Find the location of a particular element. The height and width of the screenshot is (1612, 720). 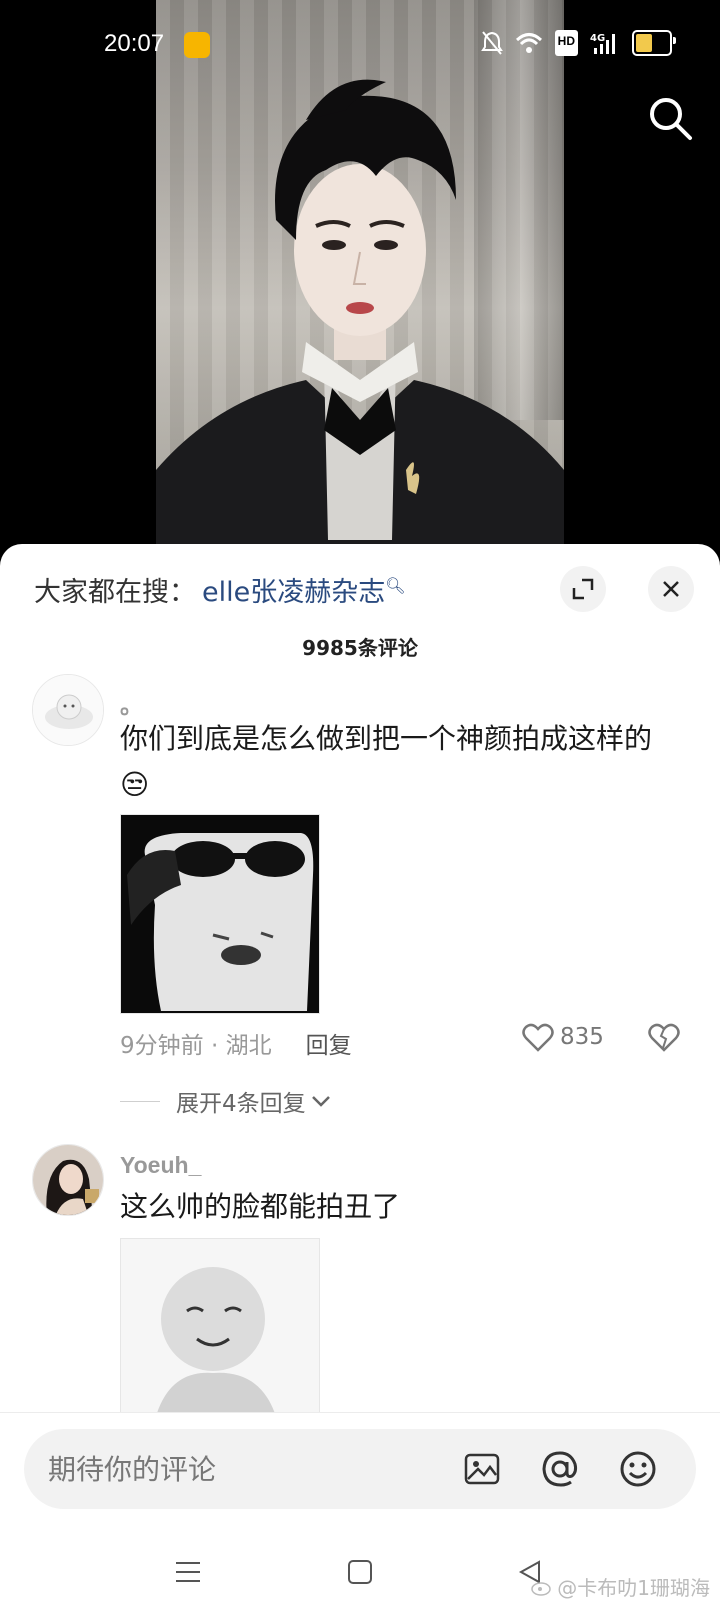

search-icon is located at coordinates (670, 118).